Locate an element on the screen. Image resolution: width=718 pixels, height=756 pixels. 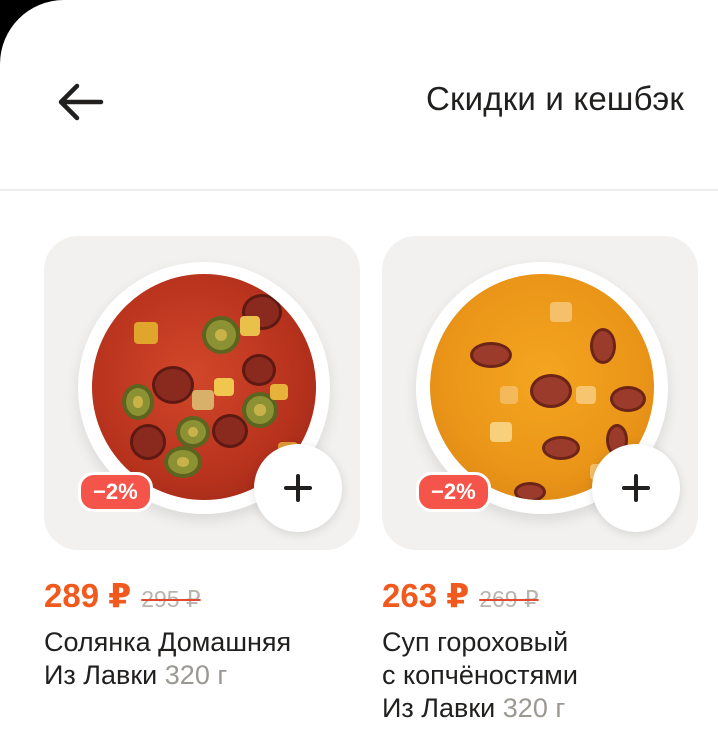
price-row: 289 ₽ 295 ₽ is located at coordinates (202, 596).